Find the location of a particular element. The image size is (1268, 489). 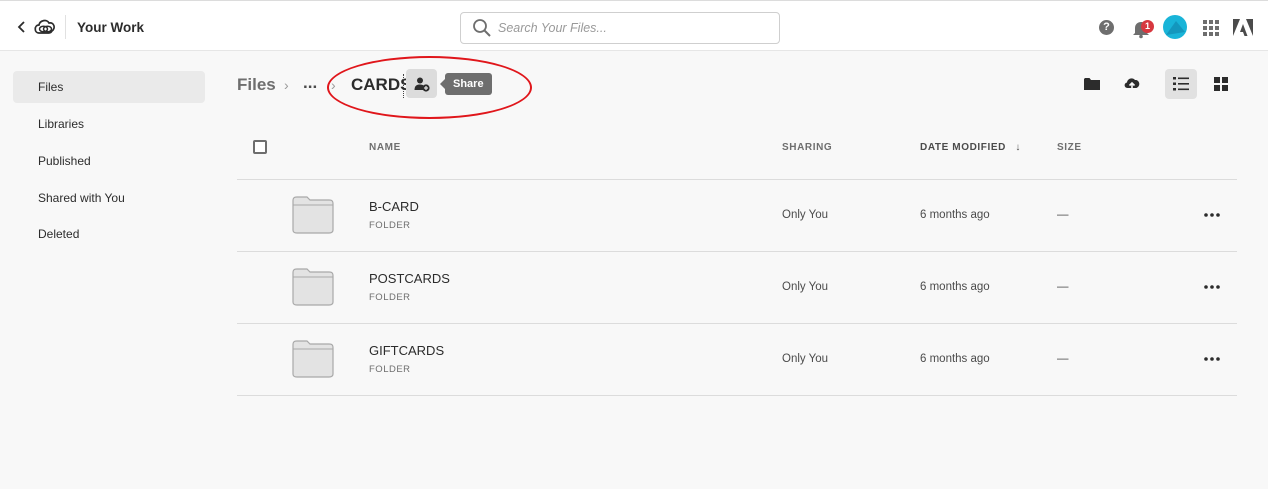

list-view-button is located at coordinates (1181, 84).